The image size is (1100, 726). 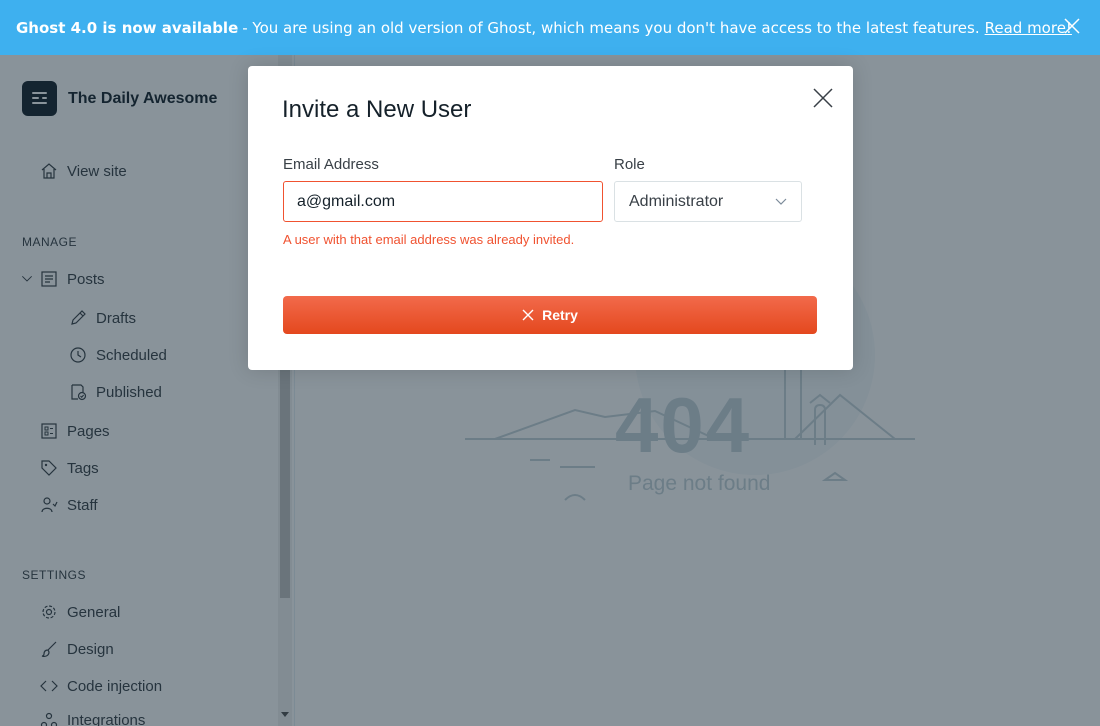 What do you see at coordinates (629, 164) in the screenshot?
I see `role-label: Role` at bounding box center [629, 164].